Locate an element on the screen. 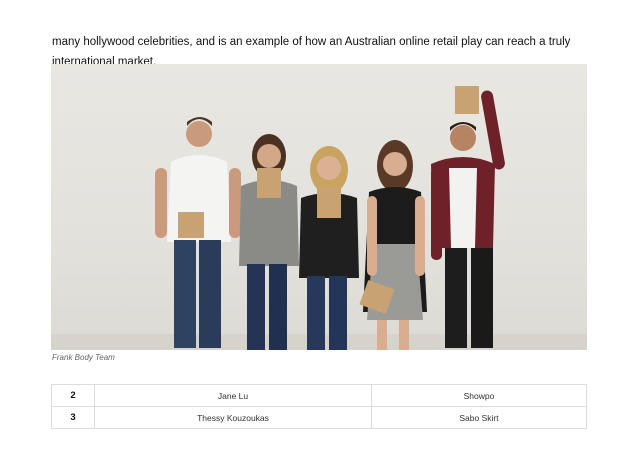  company-cell: Showpo is located at coordinates (479, 395).